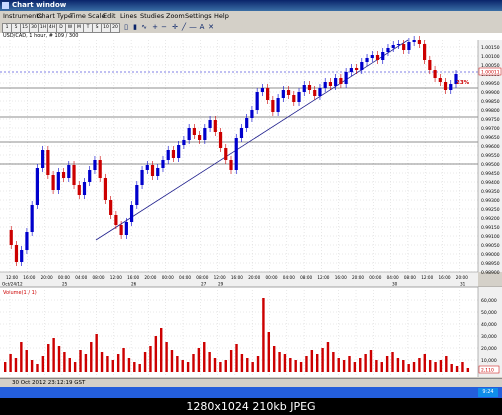 This screenshot has height=415, width=502. Describe the element at coordinates (12, 284) in the screenshot. I see `date-axis-label: Oct/24/12` at that location.